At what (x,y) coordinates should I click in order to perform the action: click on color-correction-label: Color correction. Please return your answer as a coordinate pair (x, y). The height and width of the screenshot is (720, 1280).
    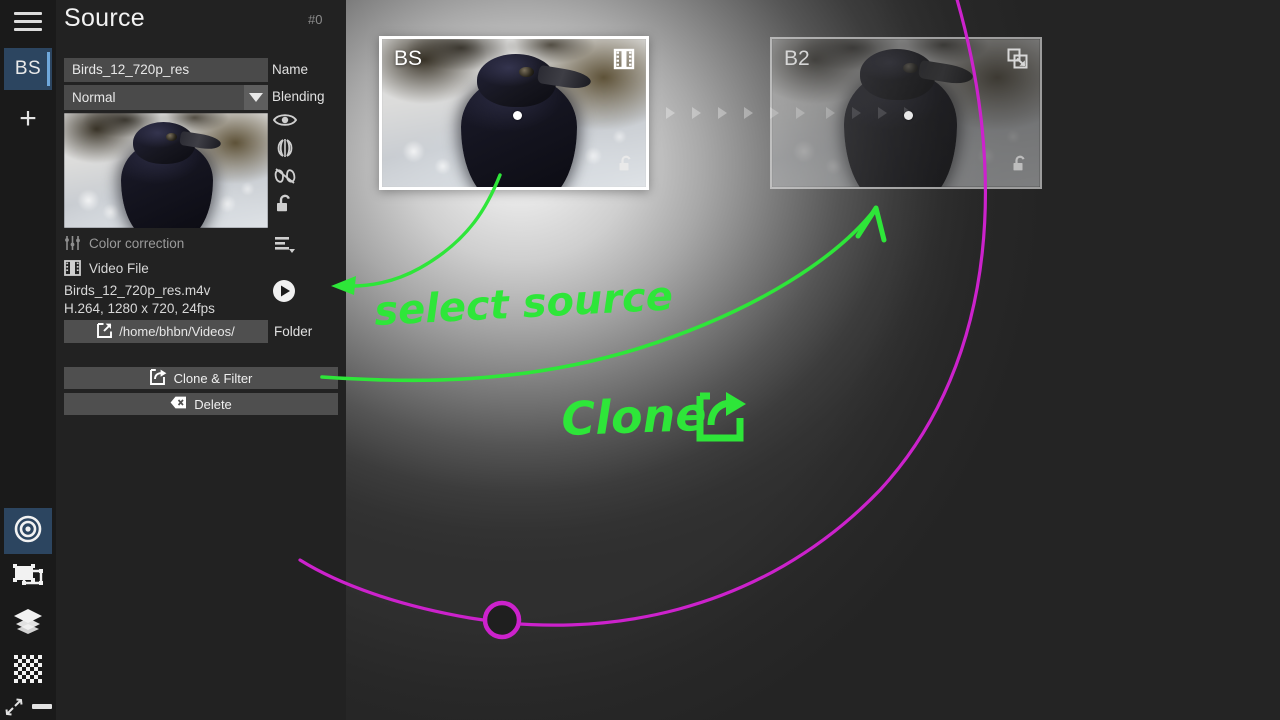
    Looking at the image, I should click on (137, 243).